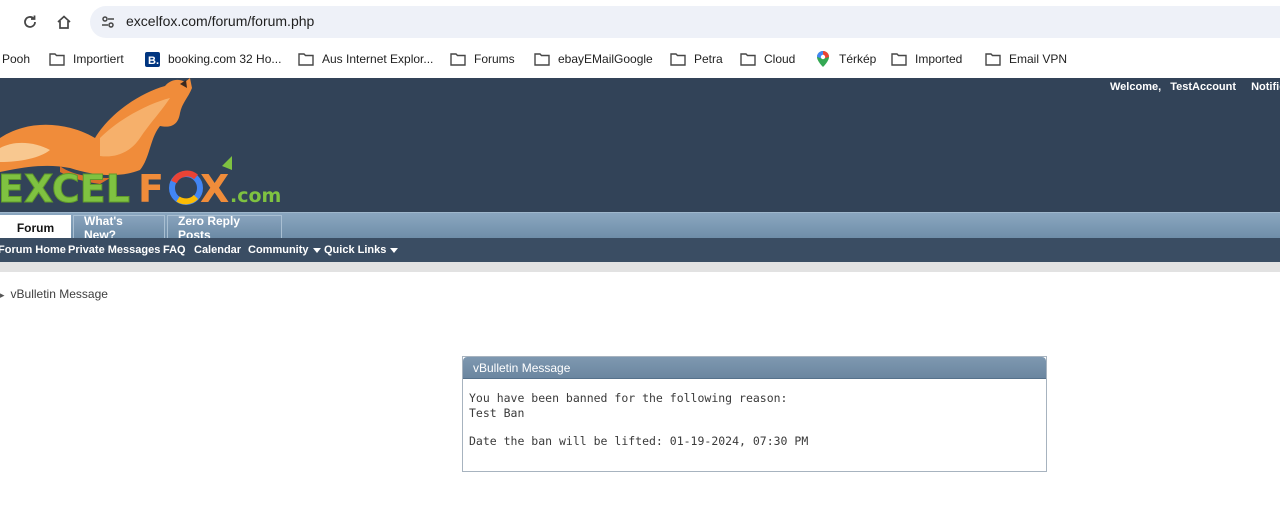 This screenshot has height=508, width=1280. Describe the element at coordinates (685, 22) in the screenshot. I see `address-bar: excelfox.com/forum/forum.php` at that location.